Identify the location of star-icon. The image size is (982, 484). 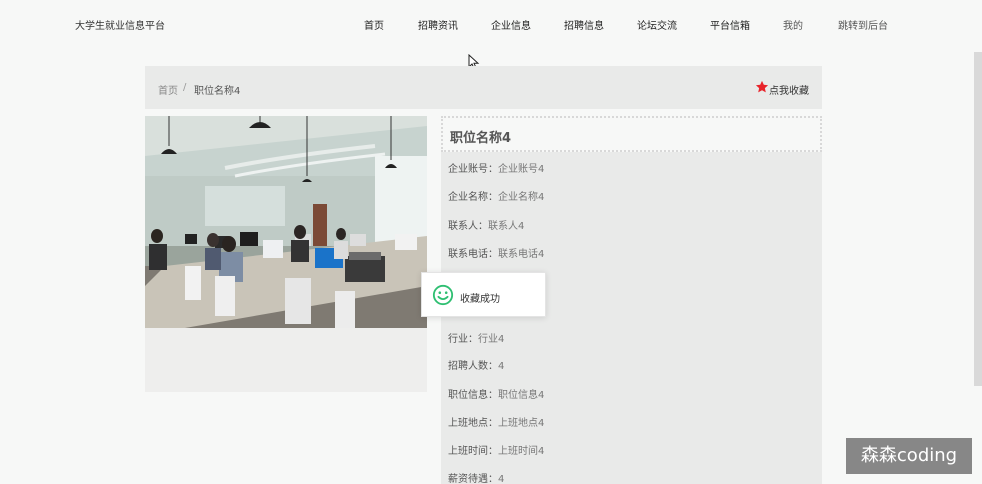
(762, 86).